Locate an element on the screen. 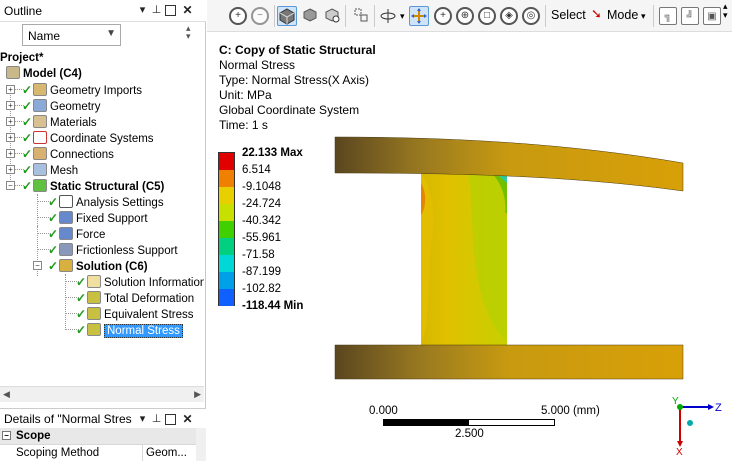  tree-item-materials: ✓ Materials is located at coordinates (59, 122).